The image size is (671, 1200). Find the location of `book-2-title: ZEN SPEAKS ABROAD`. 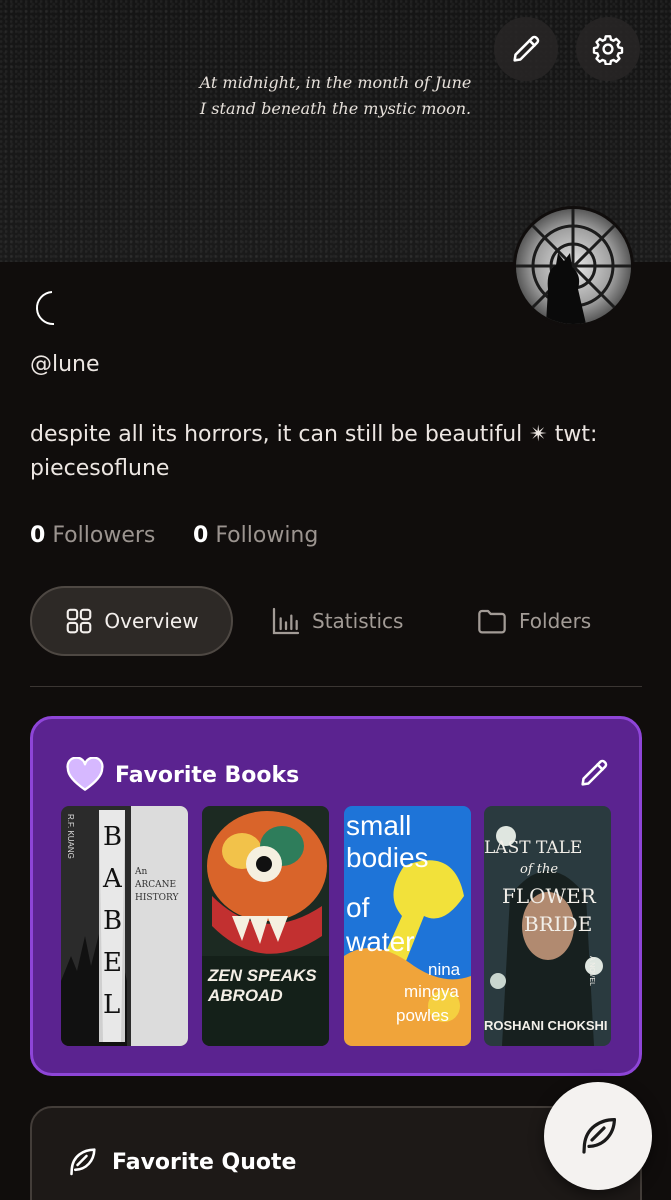

book-2-title: ZEN SPEAKS ABROAD is located at coordinates (262, 985).